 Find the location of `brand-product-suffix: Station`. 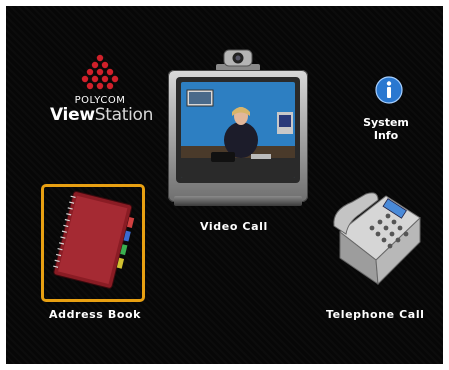

brand-product-suffix: Station is located at coordinates (124, 115).